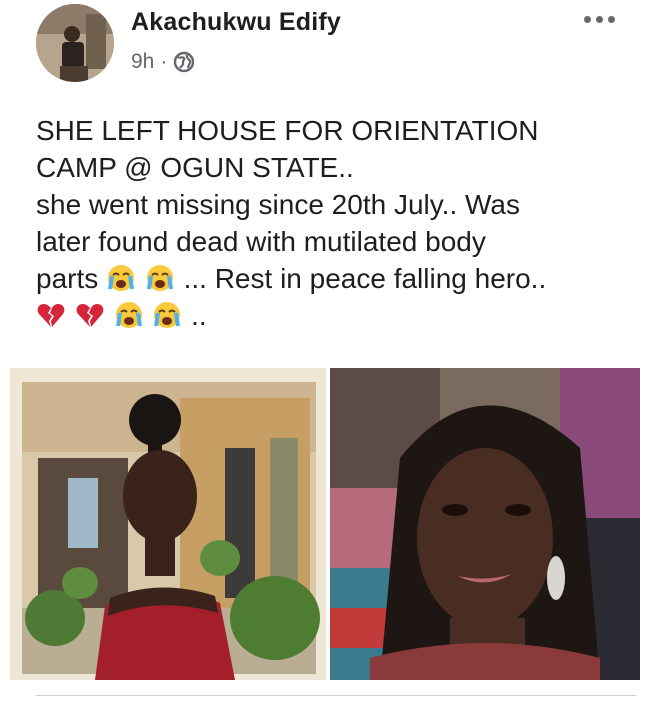  What do you see at coordinates (278, 204) in the screenshot?
I see `post-line: she went missing since 20th July.. Was` at bounding box center [278, 204].